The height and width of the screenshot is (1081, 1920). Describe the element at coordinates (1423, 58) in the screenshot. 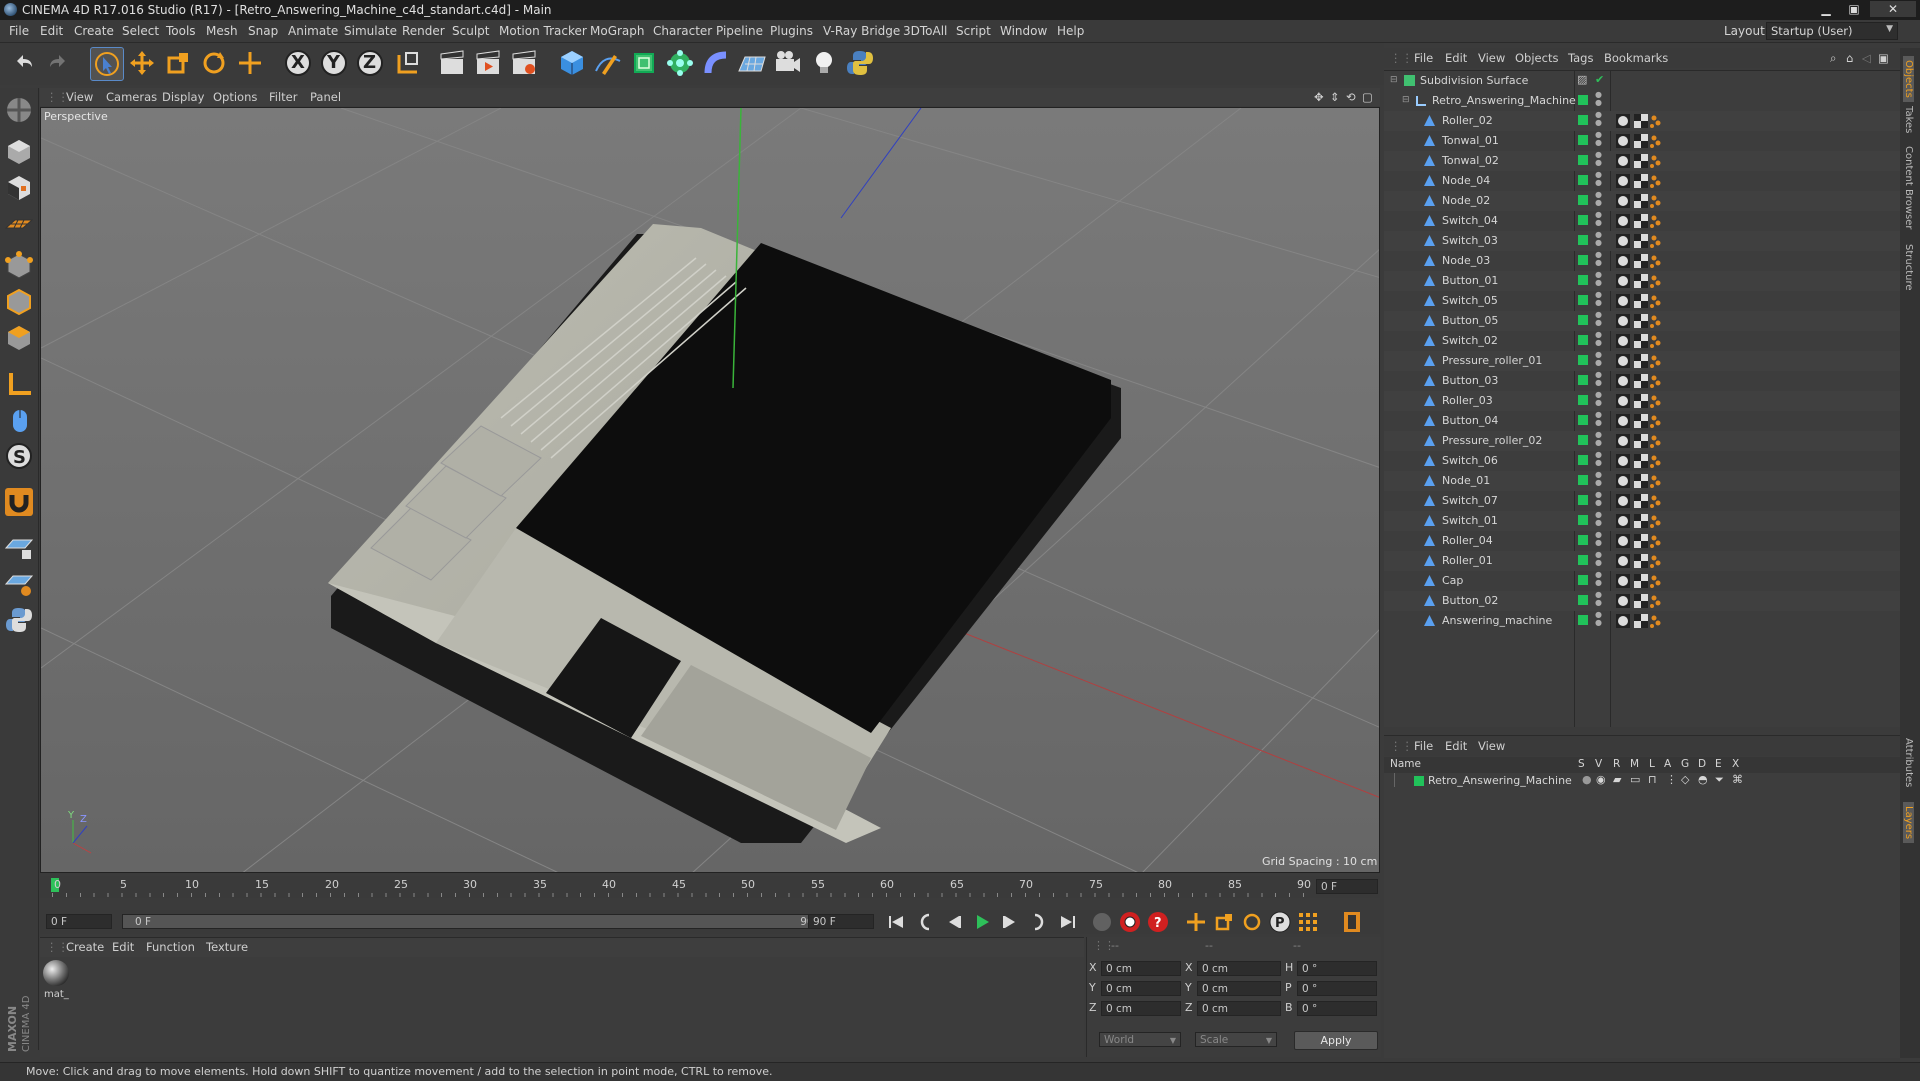

I see `object-menu-file: File` at that location.